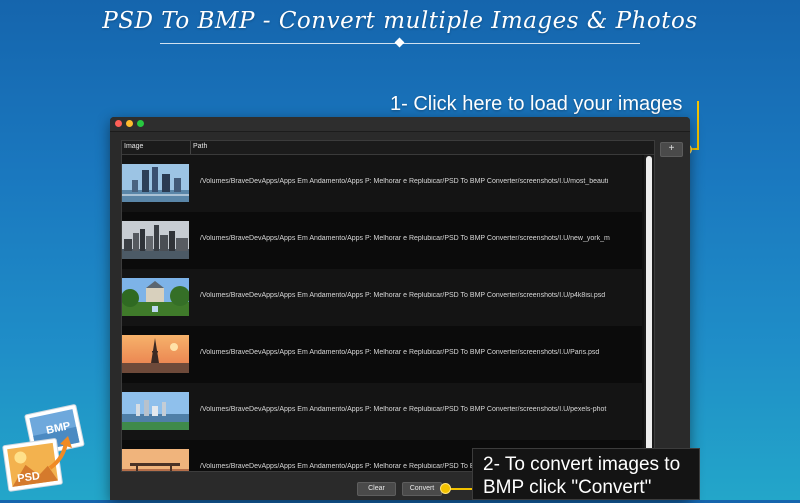 The height and width of the screenshot is (503, 800). I want to click on close-window-button, so click(118, 123).